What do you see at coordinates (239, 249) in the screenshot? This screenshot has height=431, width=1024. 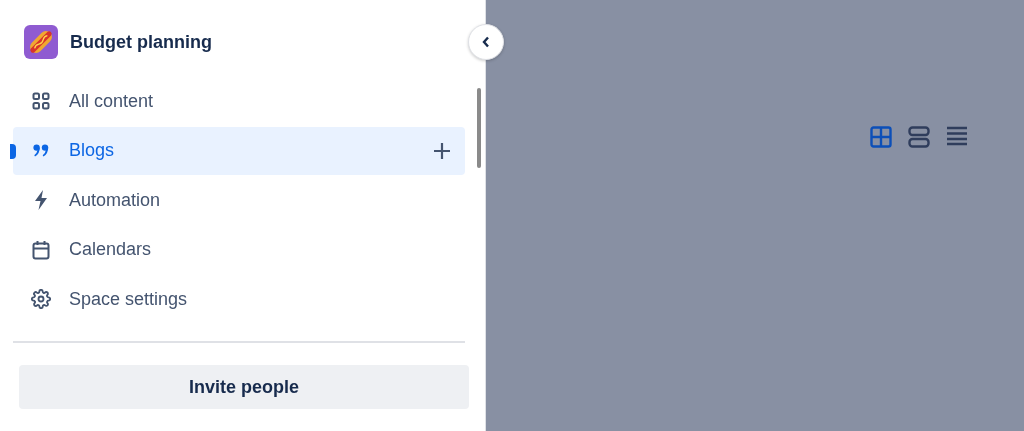 I see `nav-item: Calendars` at bounding box center [239, 249].